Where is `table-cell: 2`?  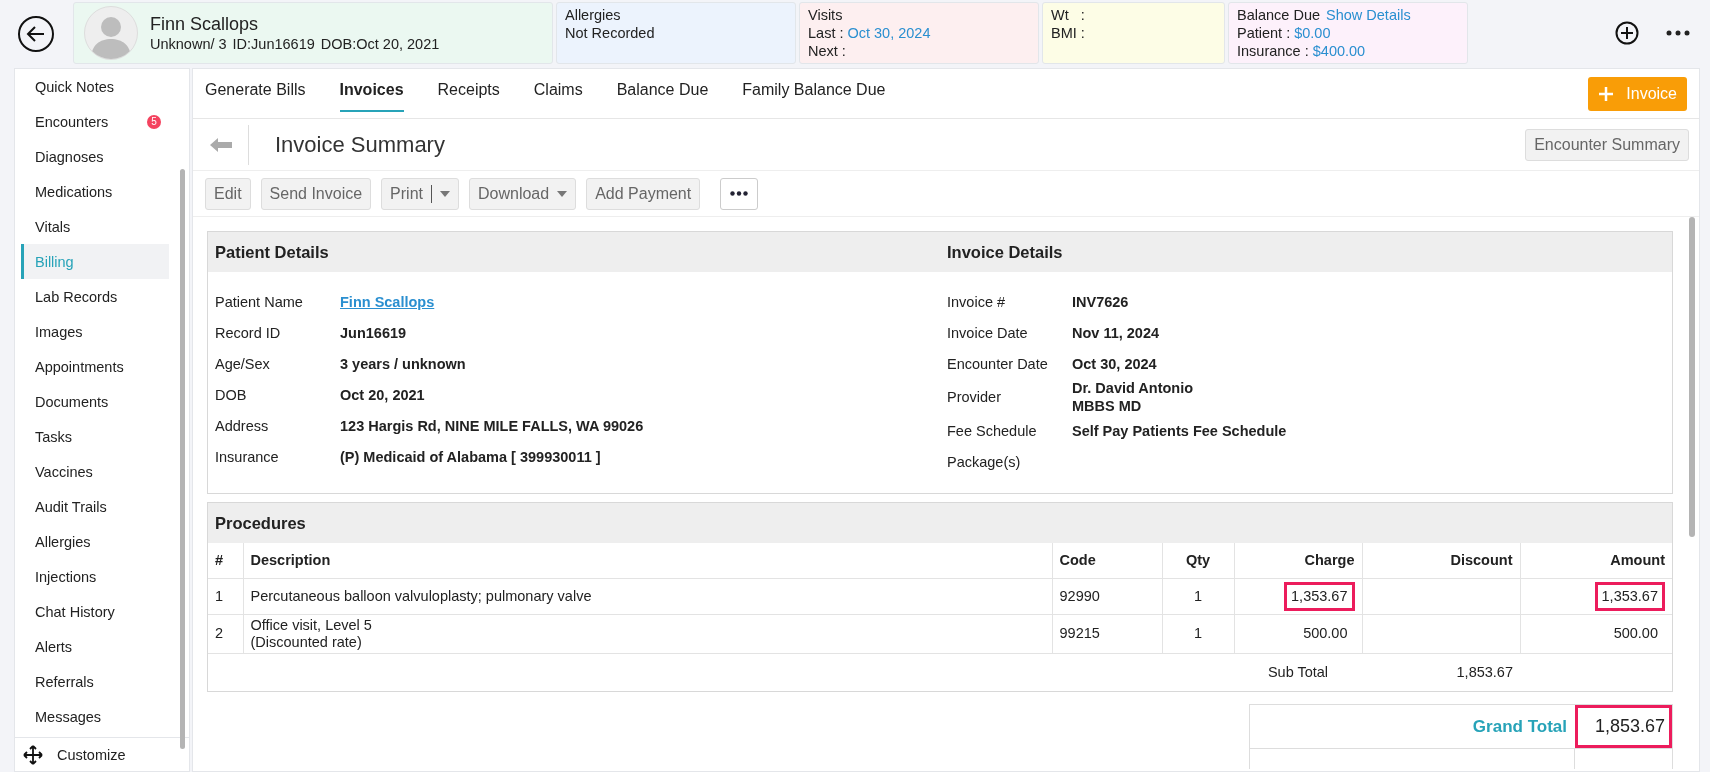
table-cell: 2 is located at coordinates (225, 633).